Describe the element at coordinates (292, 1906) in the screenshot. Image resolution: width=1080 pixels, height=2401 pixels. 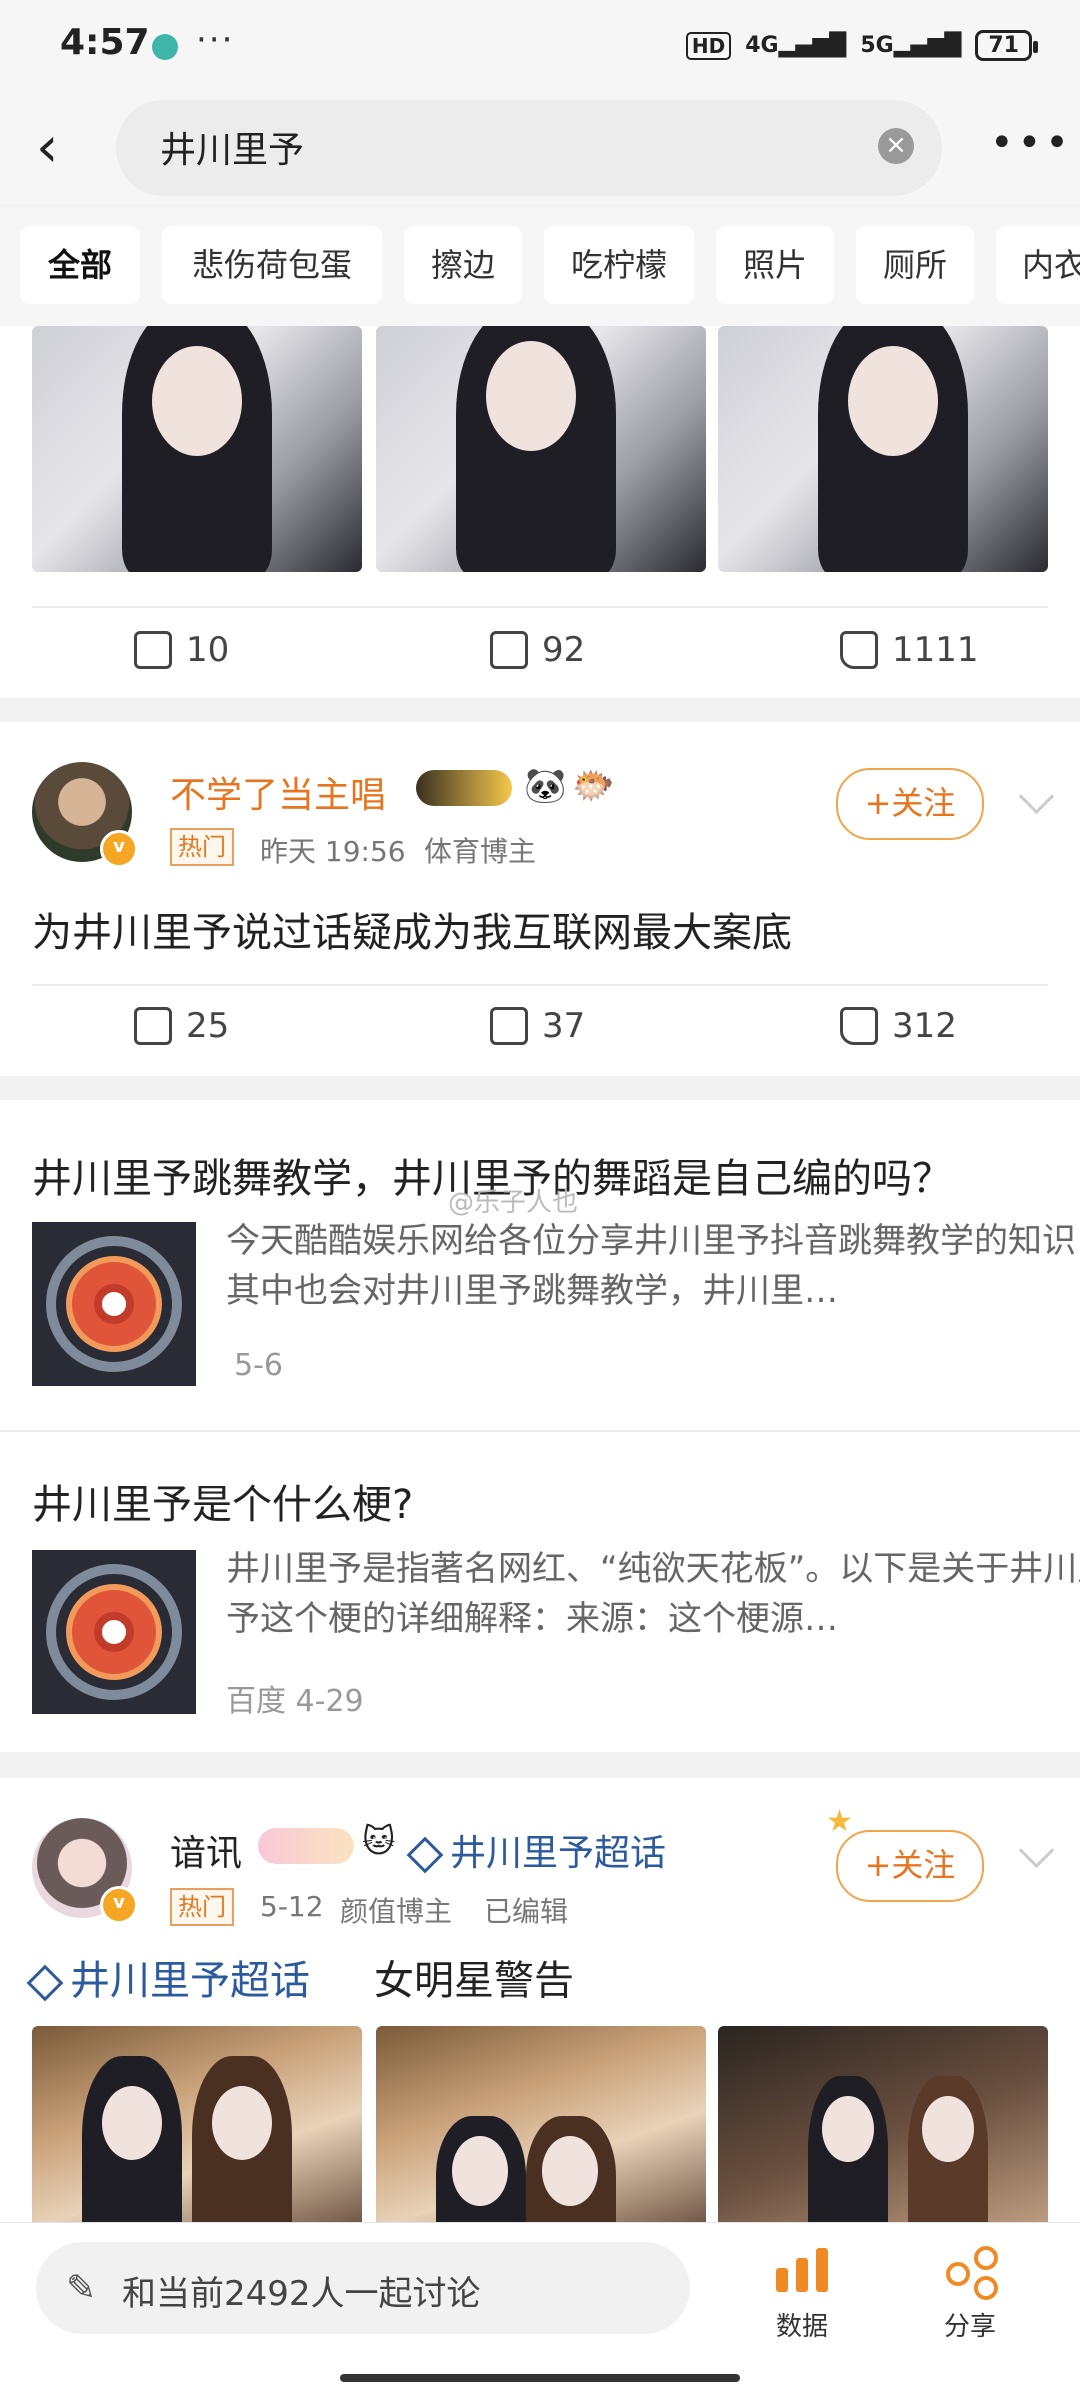
I see `post-time: 5-12` at that location.